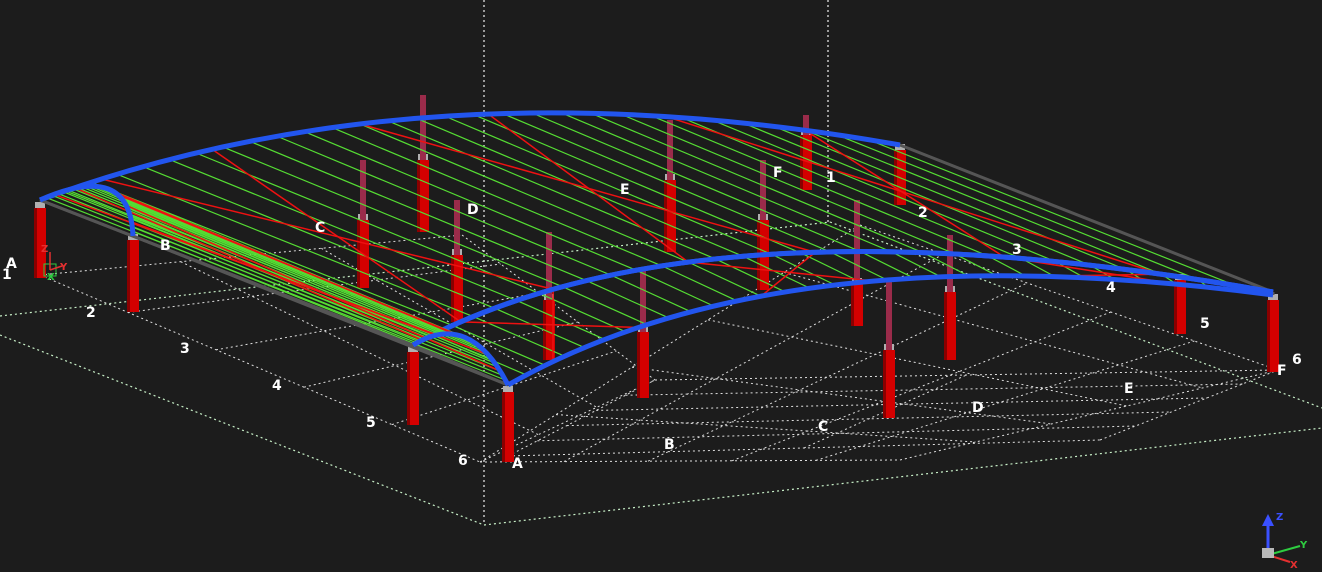  I want to click on triad-y-label: Y, so click(63, 267).